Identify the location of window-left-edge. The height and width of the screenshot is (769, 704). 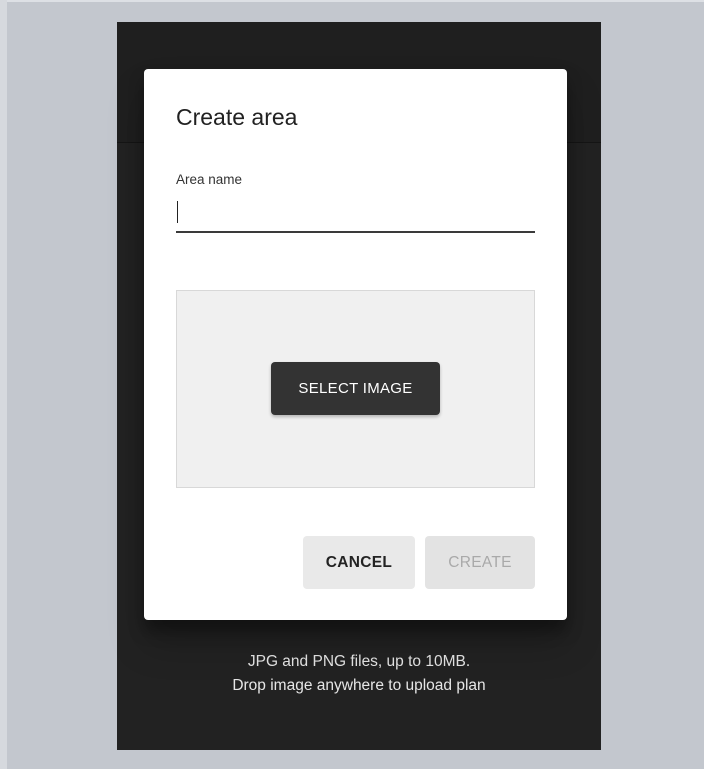
(3, 384).